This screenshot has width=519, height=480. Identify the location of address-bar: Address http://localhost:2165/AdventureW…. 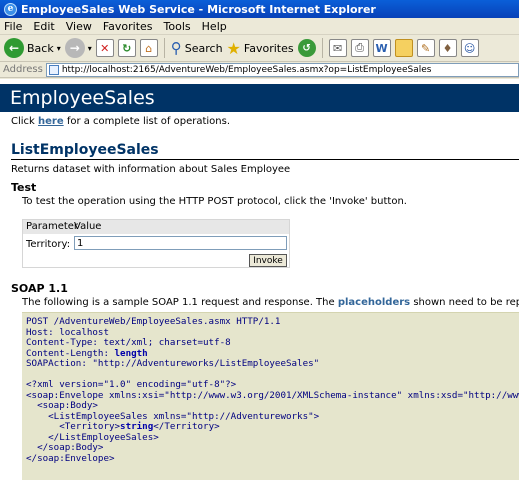
(259, 70).